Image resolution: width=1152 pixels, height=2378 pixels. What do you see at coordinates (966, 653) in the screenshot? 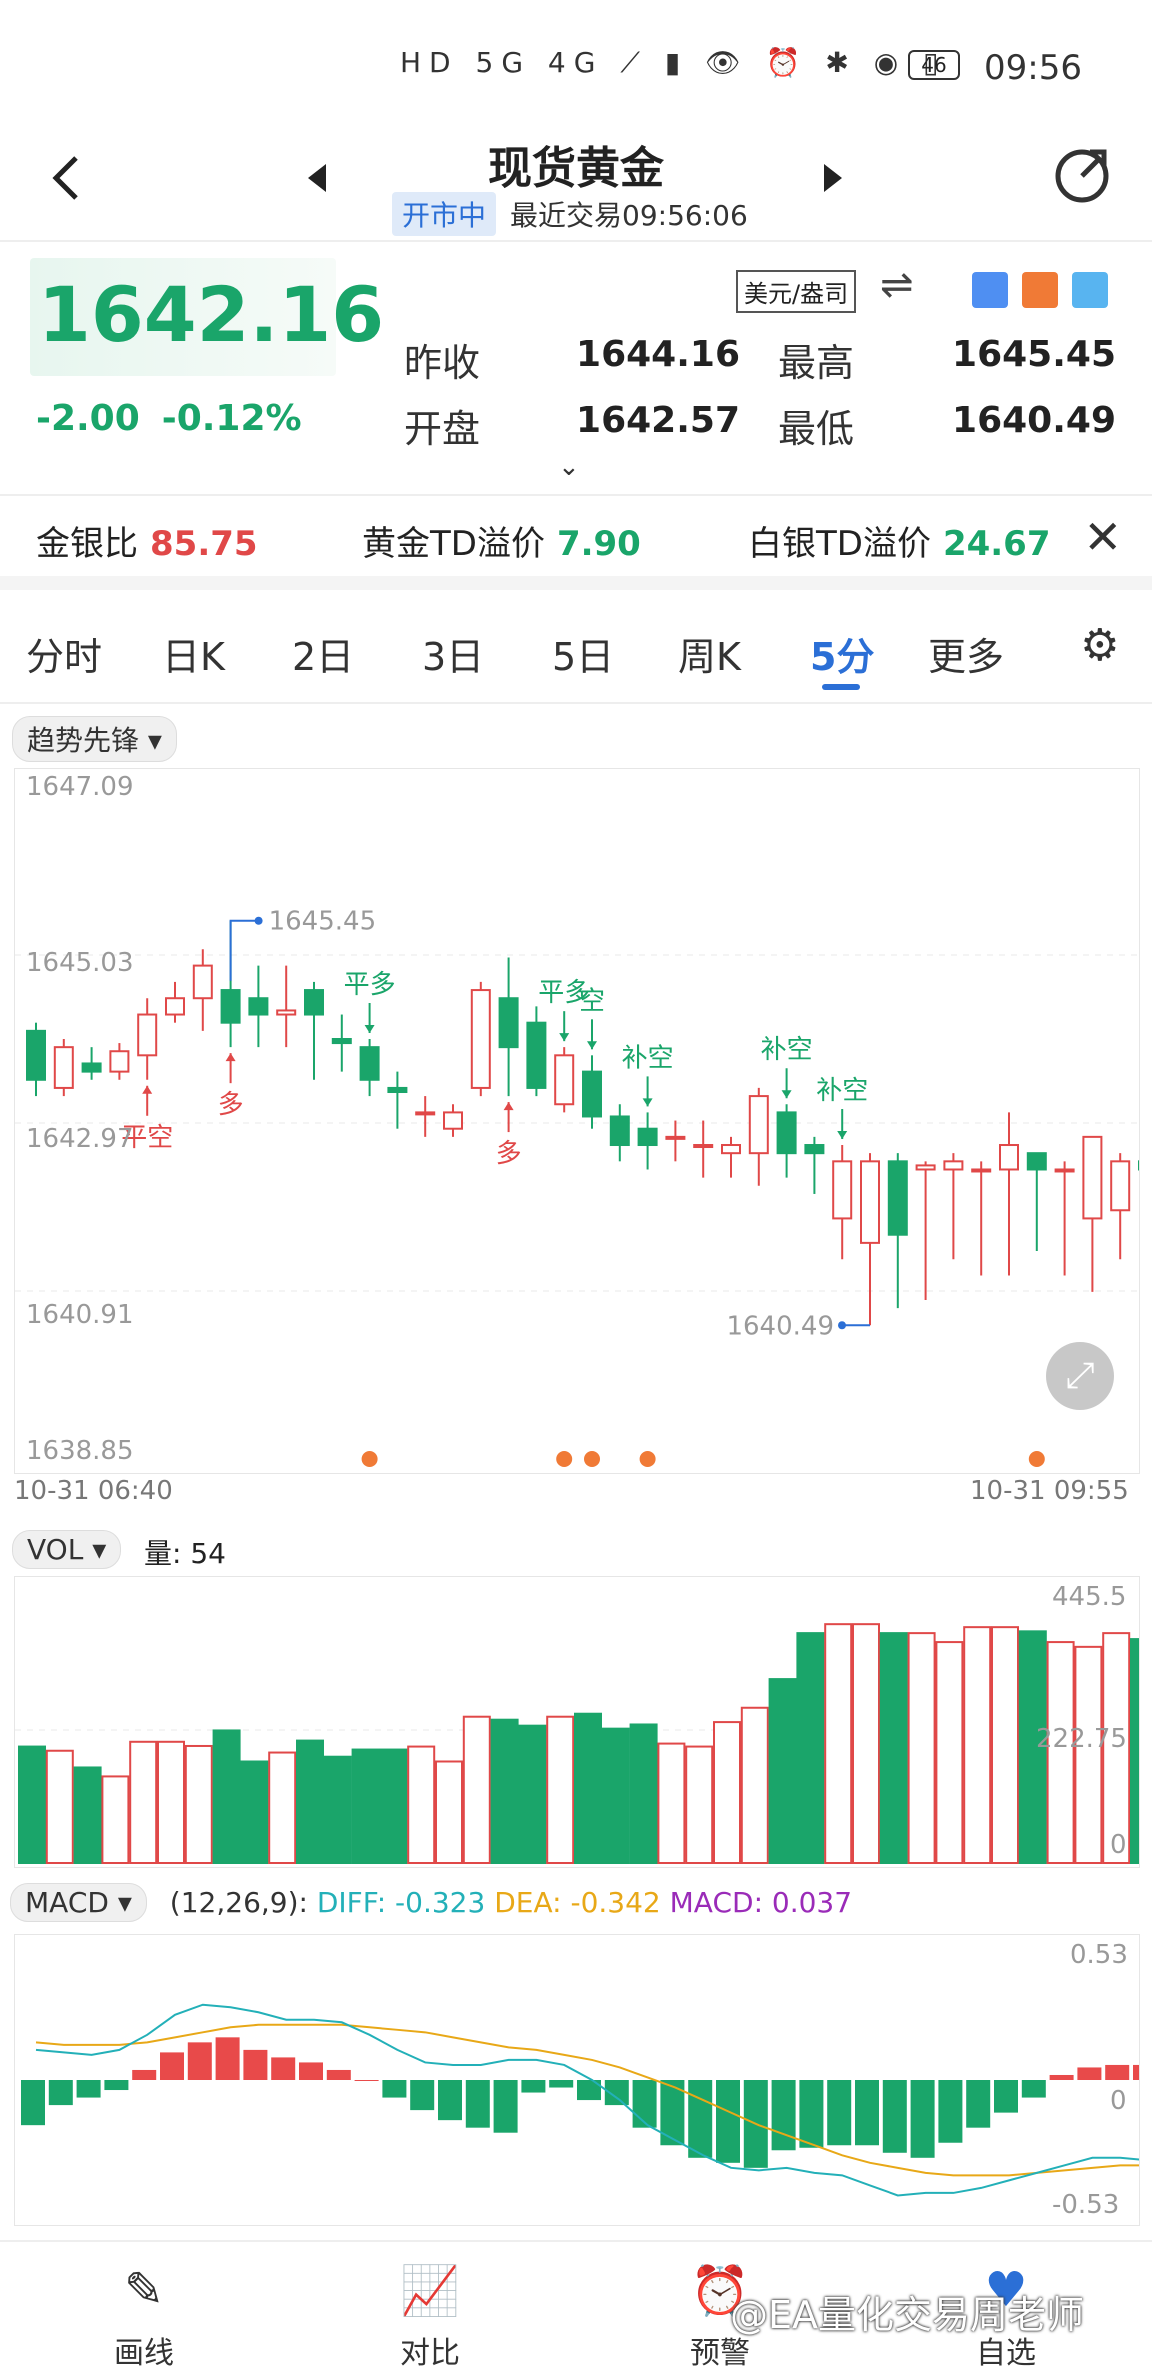
I see `tab-more: 更多` at bounding box center [966, 653].